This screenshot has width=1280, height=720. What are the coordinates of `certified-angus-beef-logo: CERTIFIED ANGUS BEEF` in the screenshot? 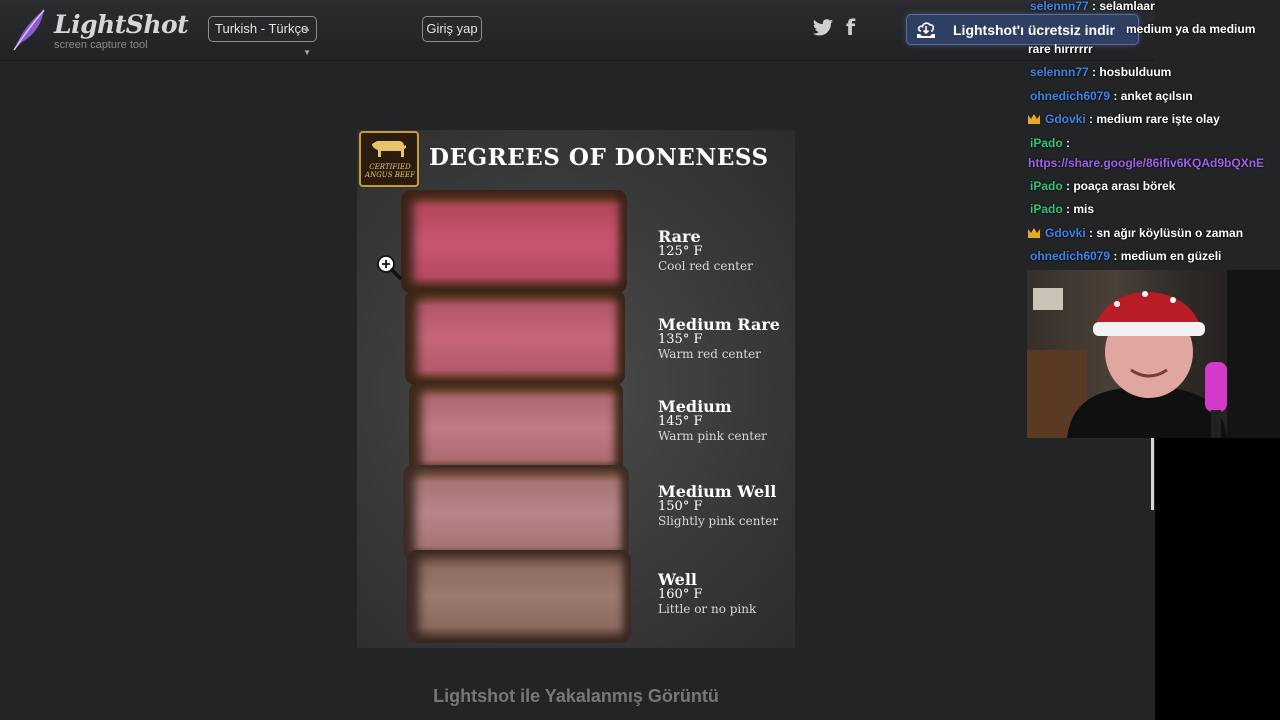 It's located at (389, 159).